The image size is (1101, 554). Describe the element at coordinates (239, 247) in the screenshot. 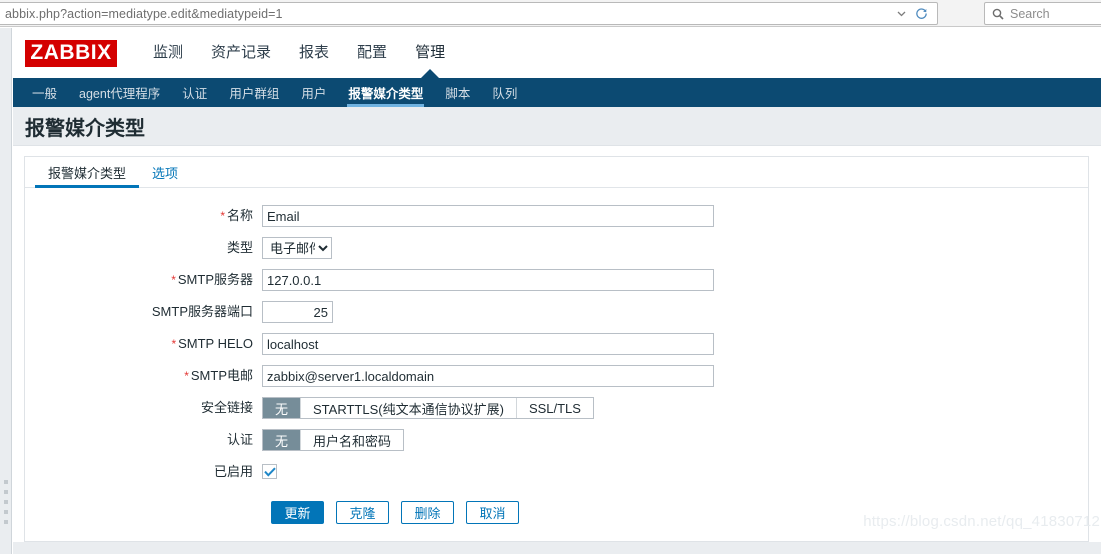

I see `label-type-text: 类型` at that location.